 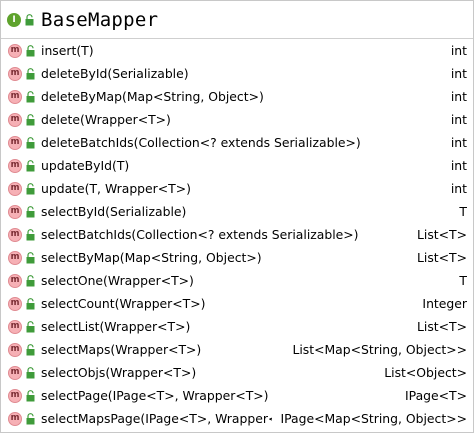 What do you see at coordinates (155, 395) in the screenshot?
I see `method-signature: selectPage(IPage<T>, Wrapper<T>)` at bounding box center [155, 395].